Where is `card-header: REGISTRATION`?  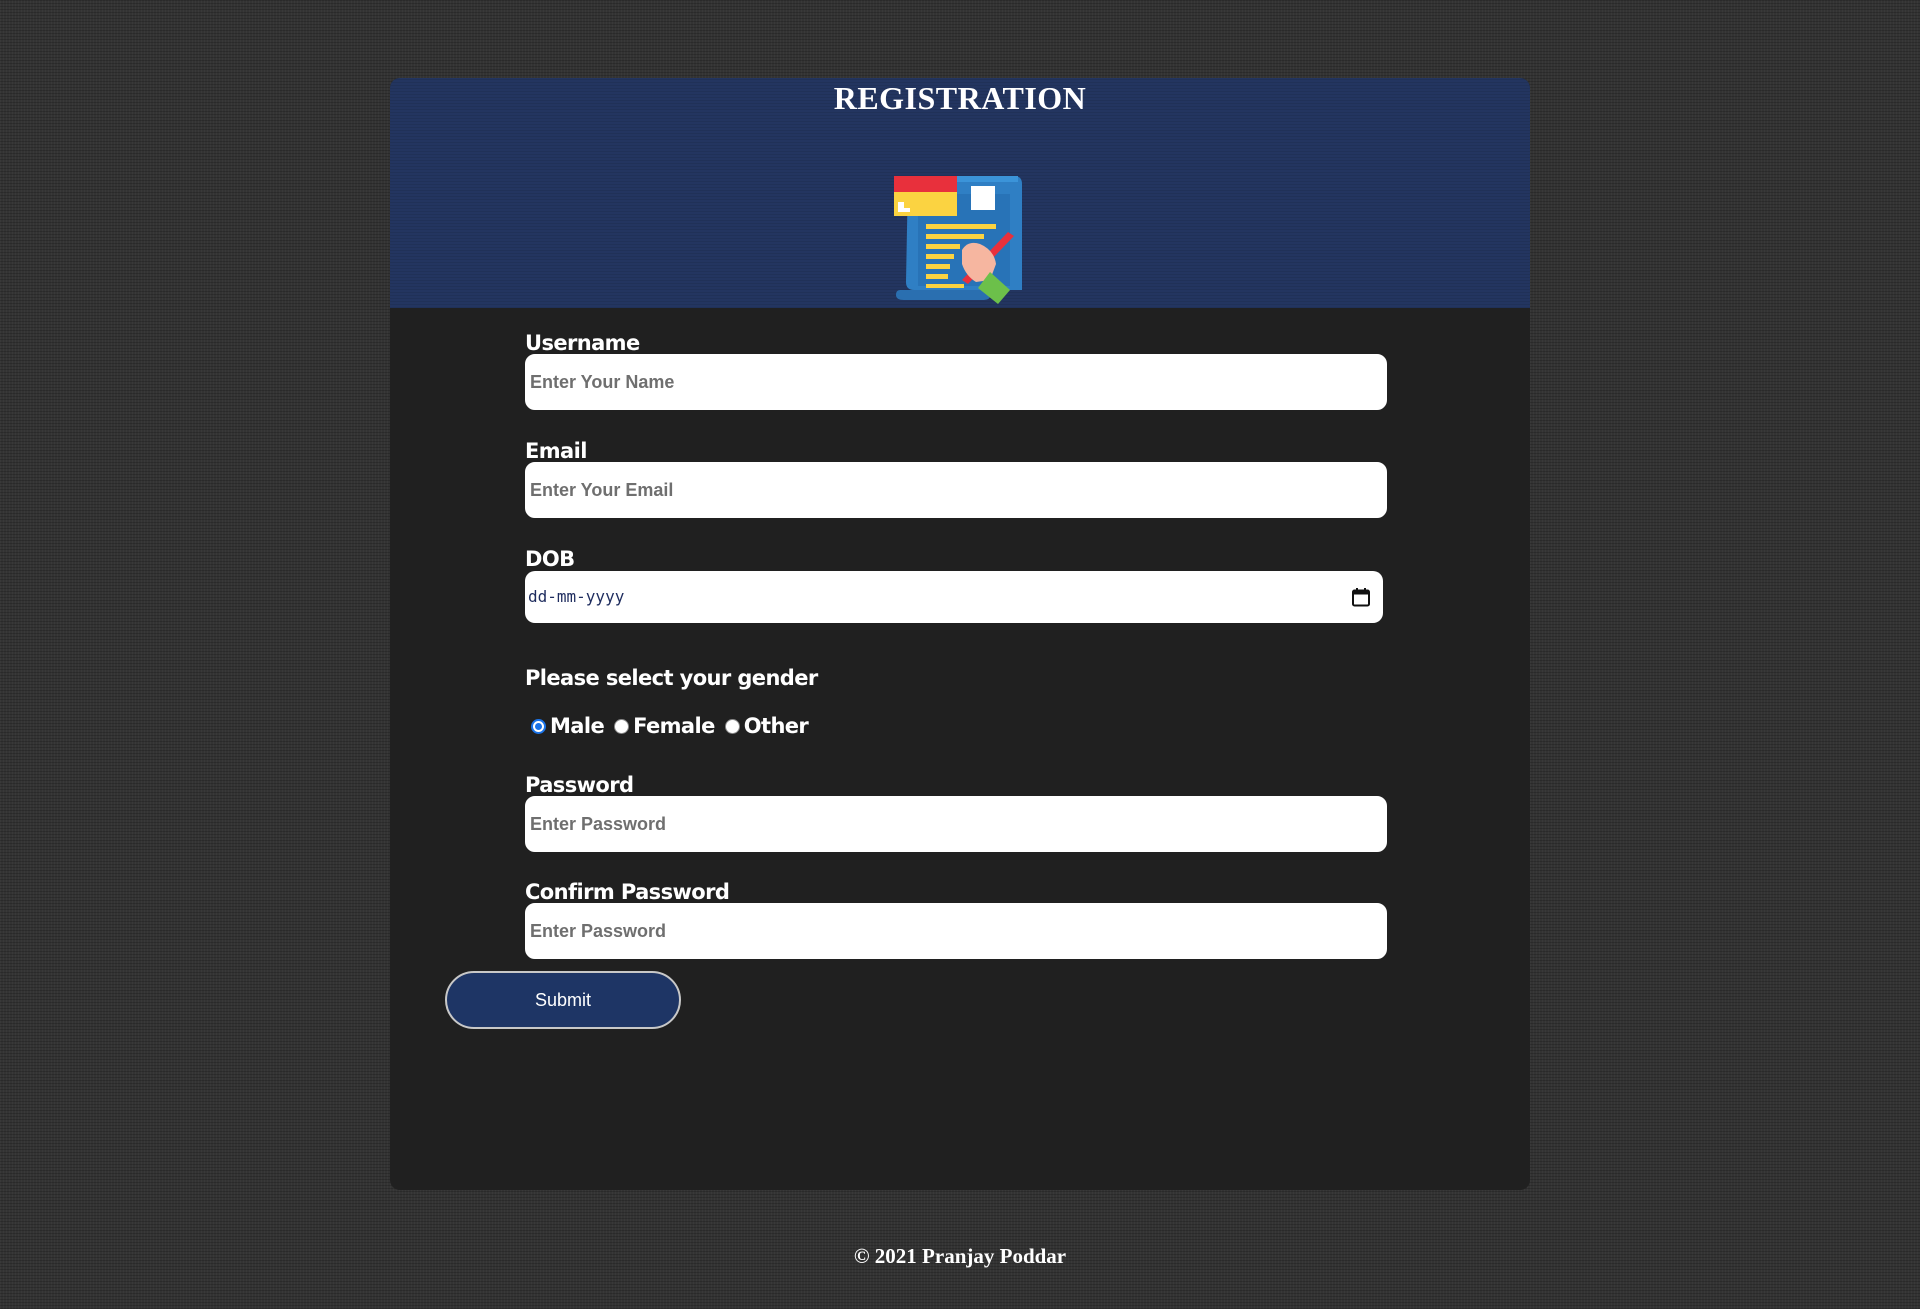 card-header: REGISTRATION is located at coordinates (960, 193).